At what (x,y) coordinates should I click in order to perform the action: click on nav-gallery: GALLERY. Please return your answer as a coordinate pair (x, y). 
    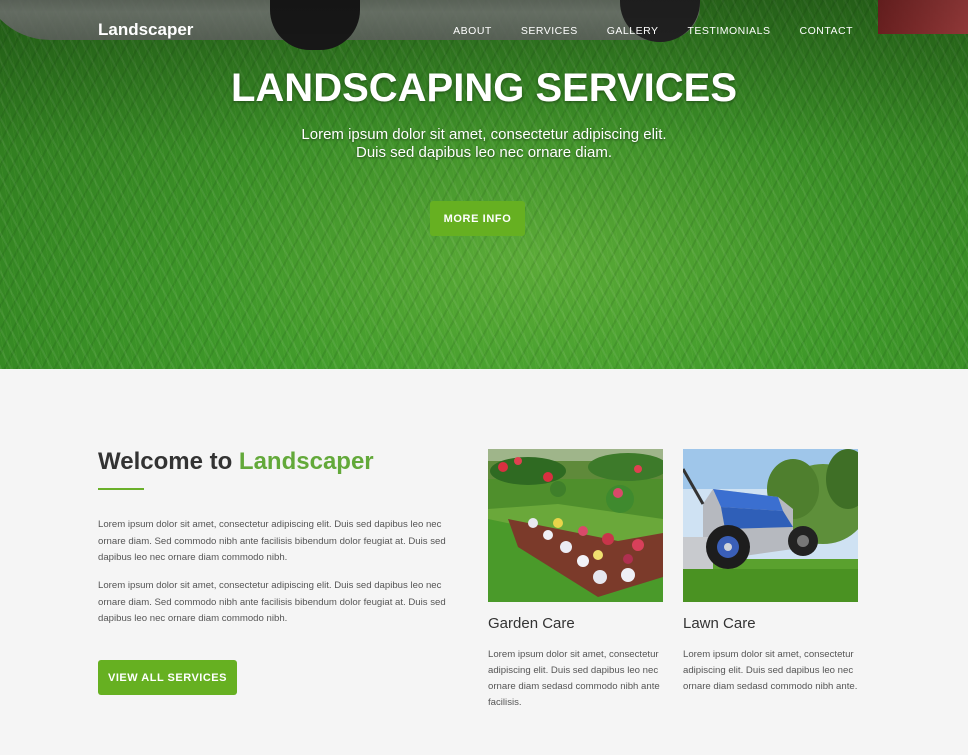
    Looking at the image, I should click on (633, 31).